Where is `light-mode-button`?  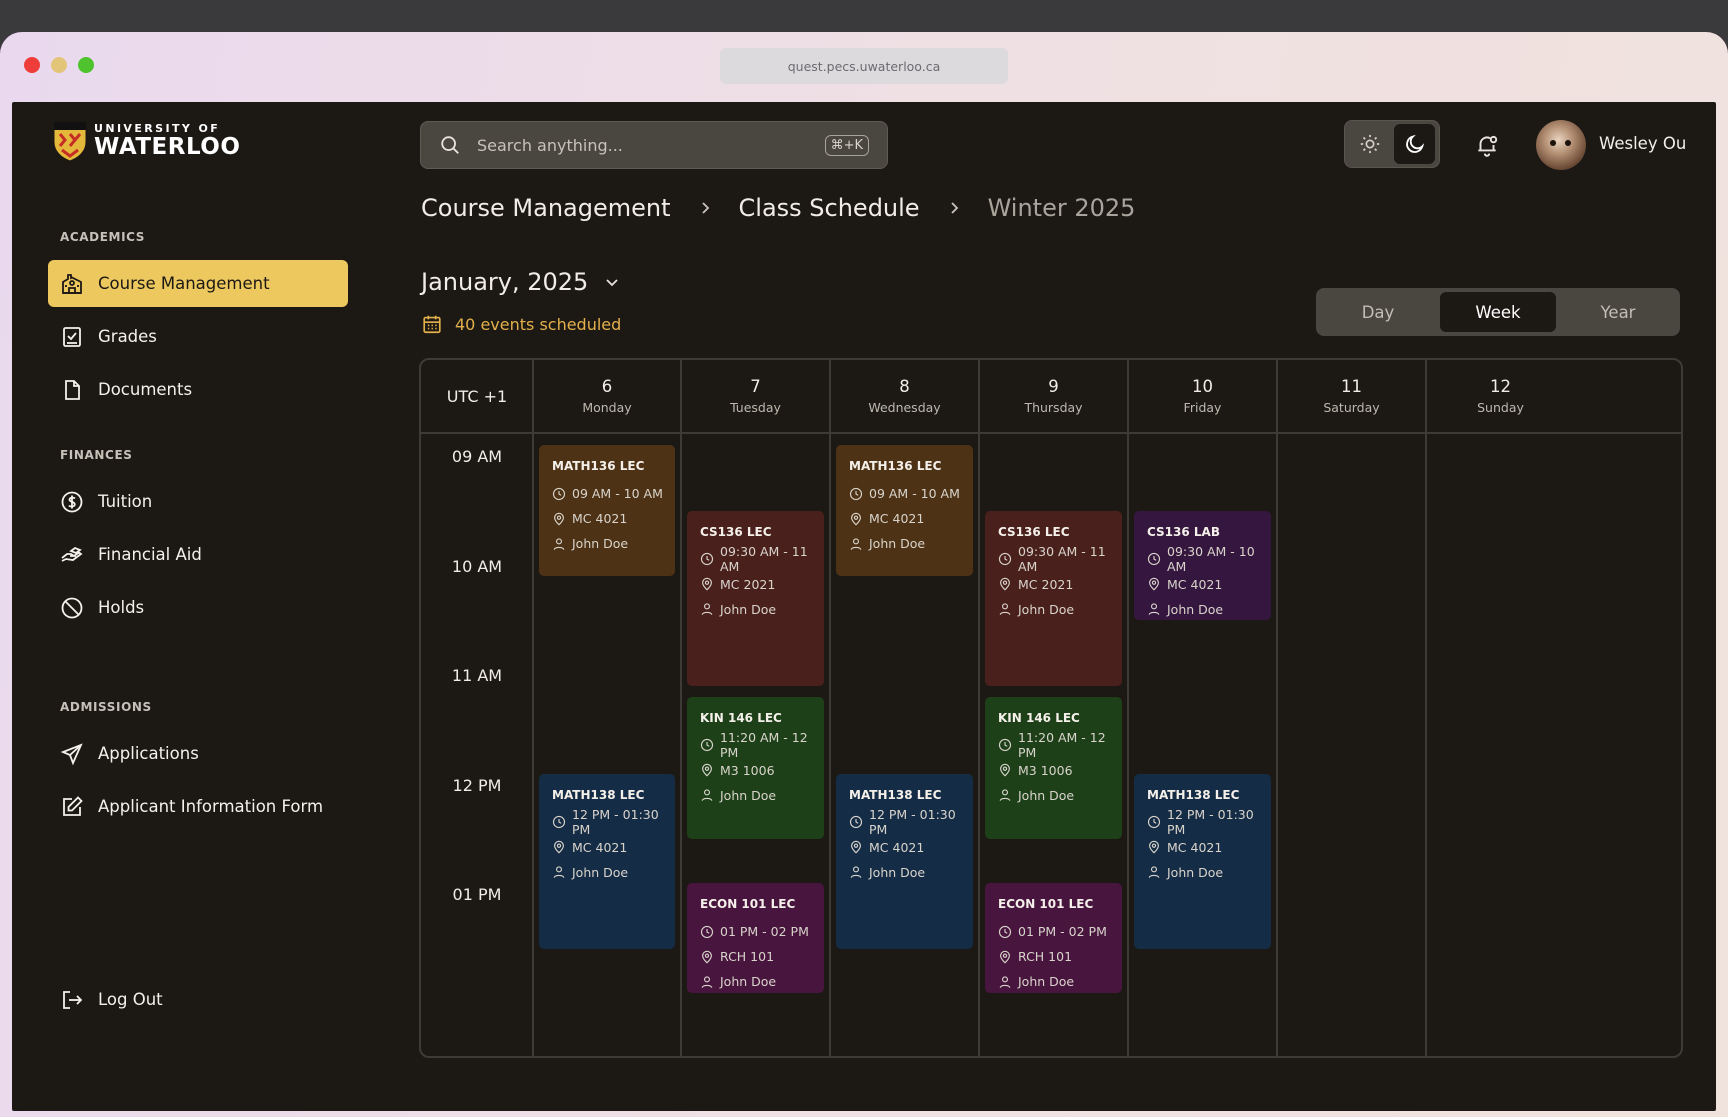 light-mode-button is located at coordinates (1369, 144).